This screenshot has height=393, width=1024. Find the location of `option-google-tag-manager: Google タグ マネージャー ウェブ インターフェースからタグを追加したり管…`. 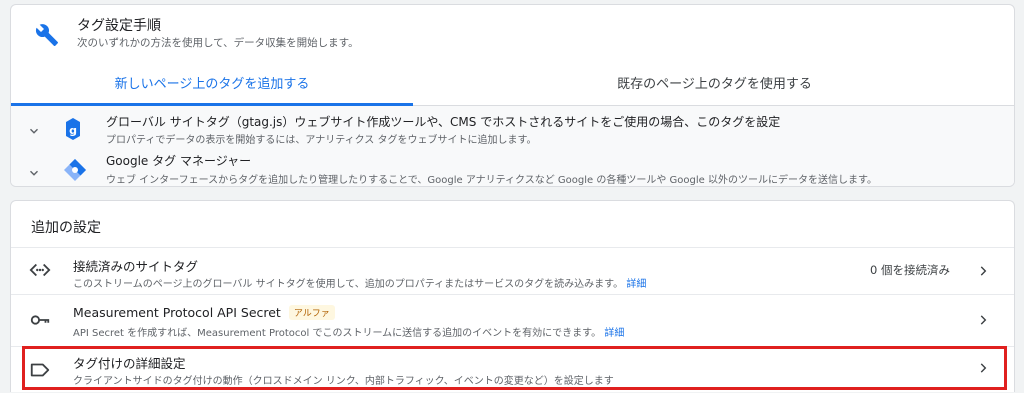

option-google-tag-manager: Google タグ マネージャー ウェブ インターフェースからタグを追加したり管… is located at coordinates (512, 167).